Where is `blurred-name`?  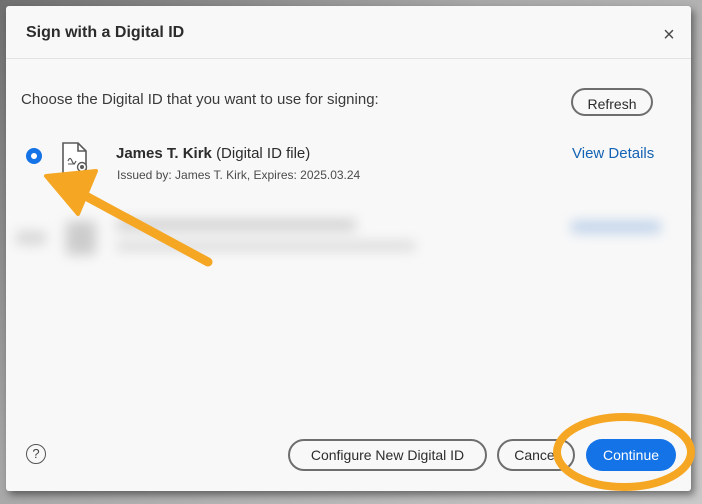
blurred-name is located at coordinates (236, 225).